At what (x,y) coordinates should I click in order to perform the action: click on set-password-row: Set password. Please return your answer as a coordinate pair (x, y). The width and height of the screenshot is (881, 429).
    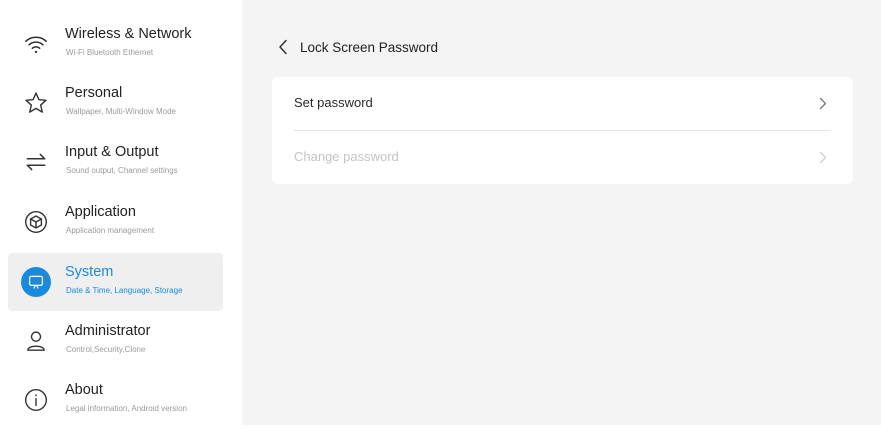
    Looking at the image, I should click on (562, 103).